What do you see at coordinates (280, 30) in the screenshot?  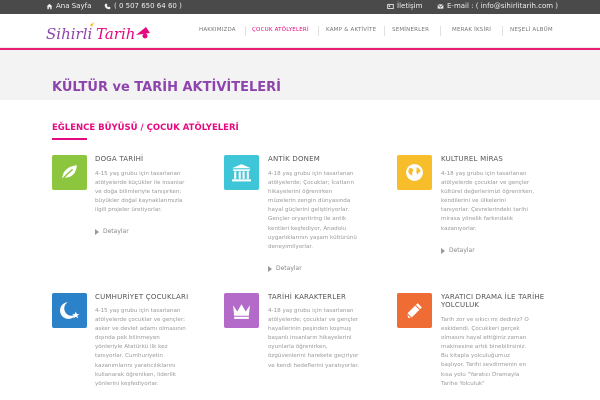 I see `nav-kids-workshops: ÇOCUK ATÖLYELERİ` at bounding box center [280, 30].